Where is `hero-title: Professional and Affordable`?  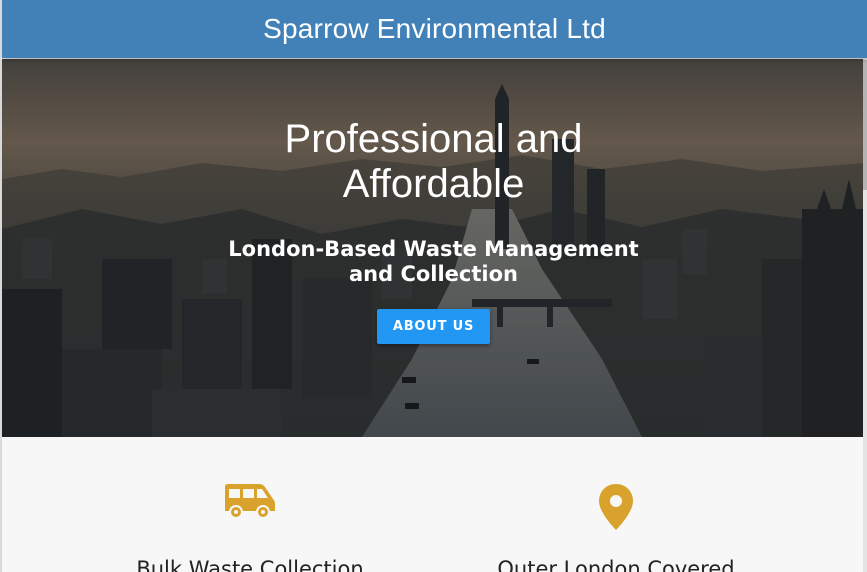 hero-title: Professional and Affordable is located at coordinates (433, 161).